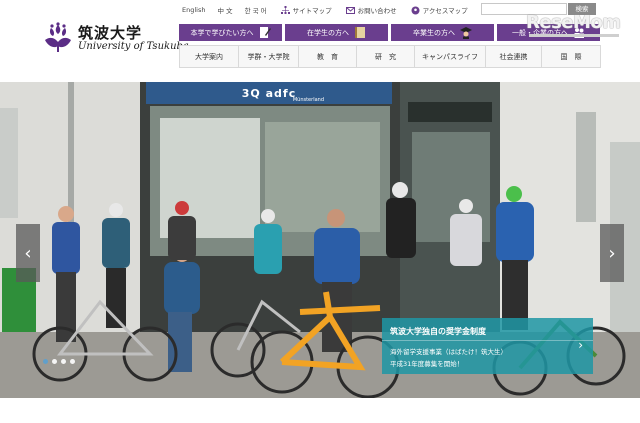  Describe the element at coordinates (133, 46) in the screenshot. I see `logo-name-en: University of Tsukuba` at that location.